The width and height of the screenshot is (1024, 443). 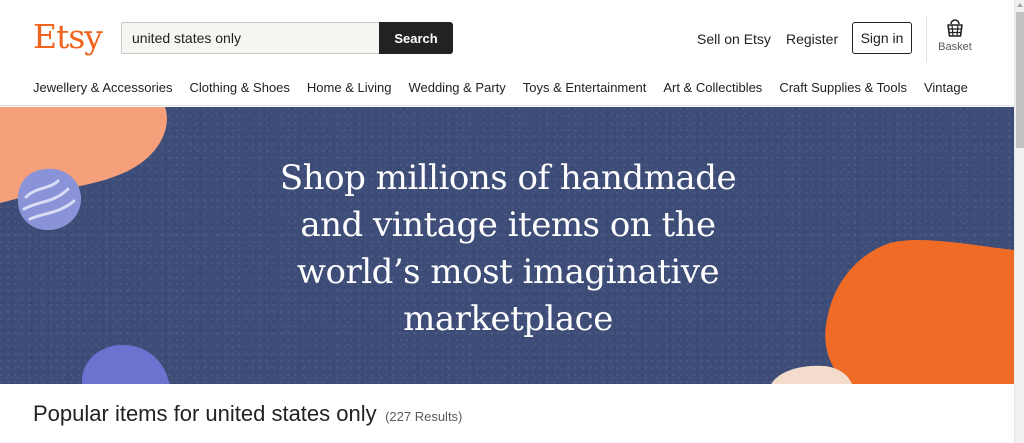 I want to click on hero-line: world’s most imaginative, so click(x=508, y=272).